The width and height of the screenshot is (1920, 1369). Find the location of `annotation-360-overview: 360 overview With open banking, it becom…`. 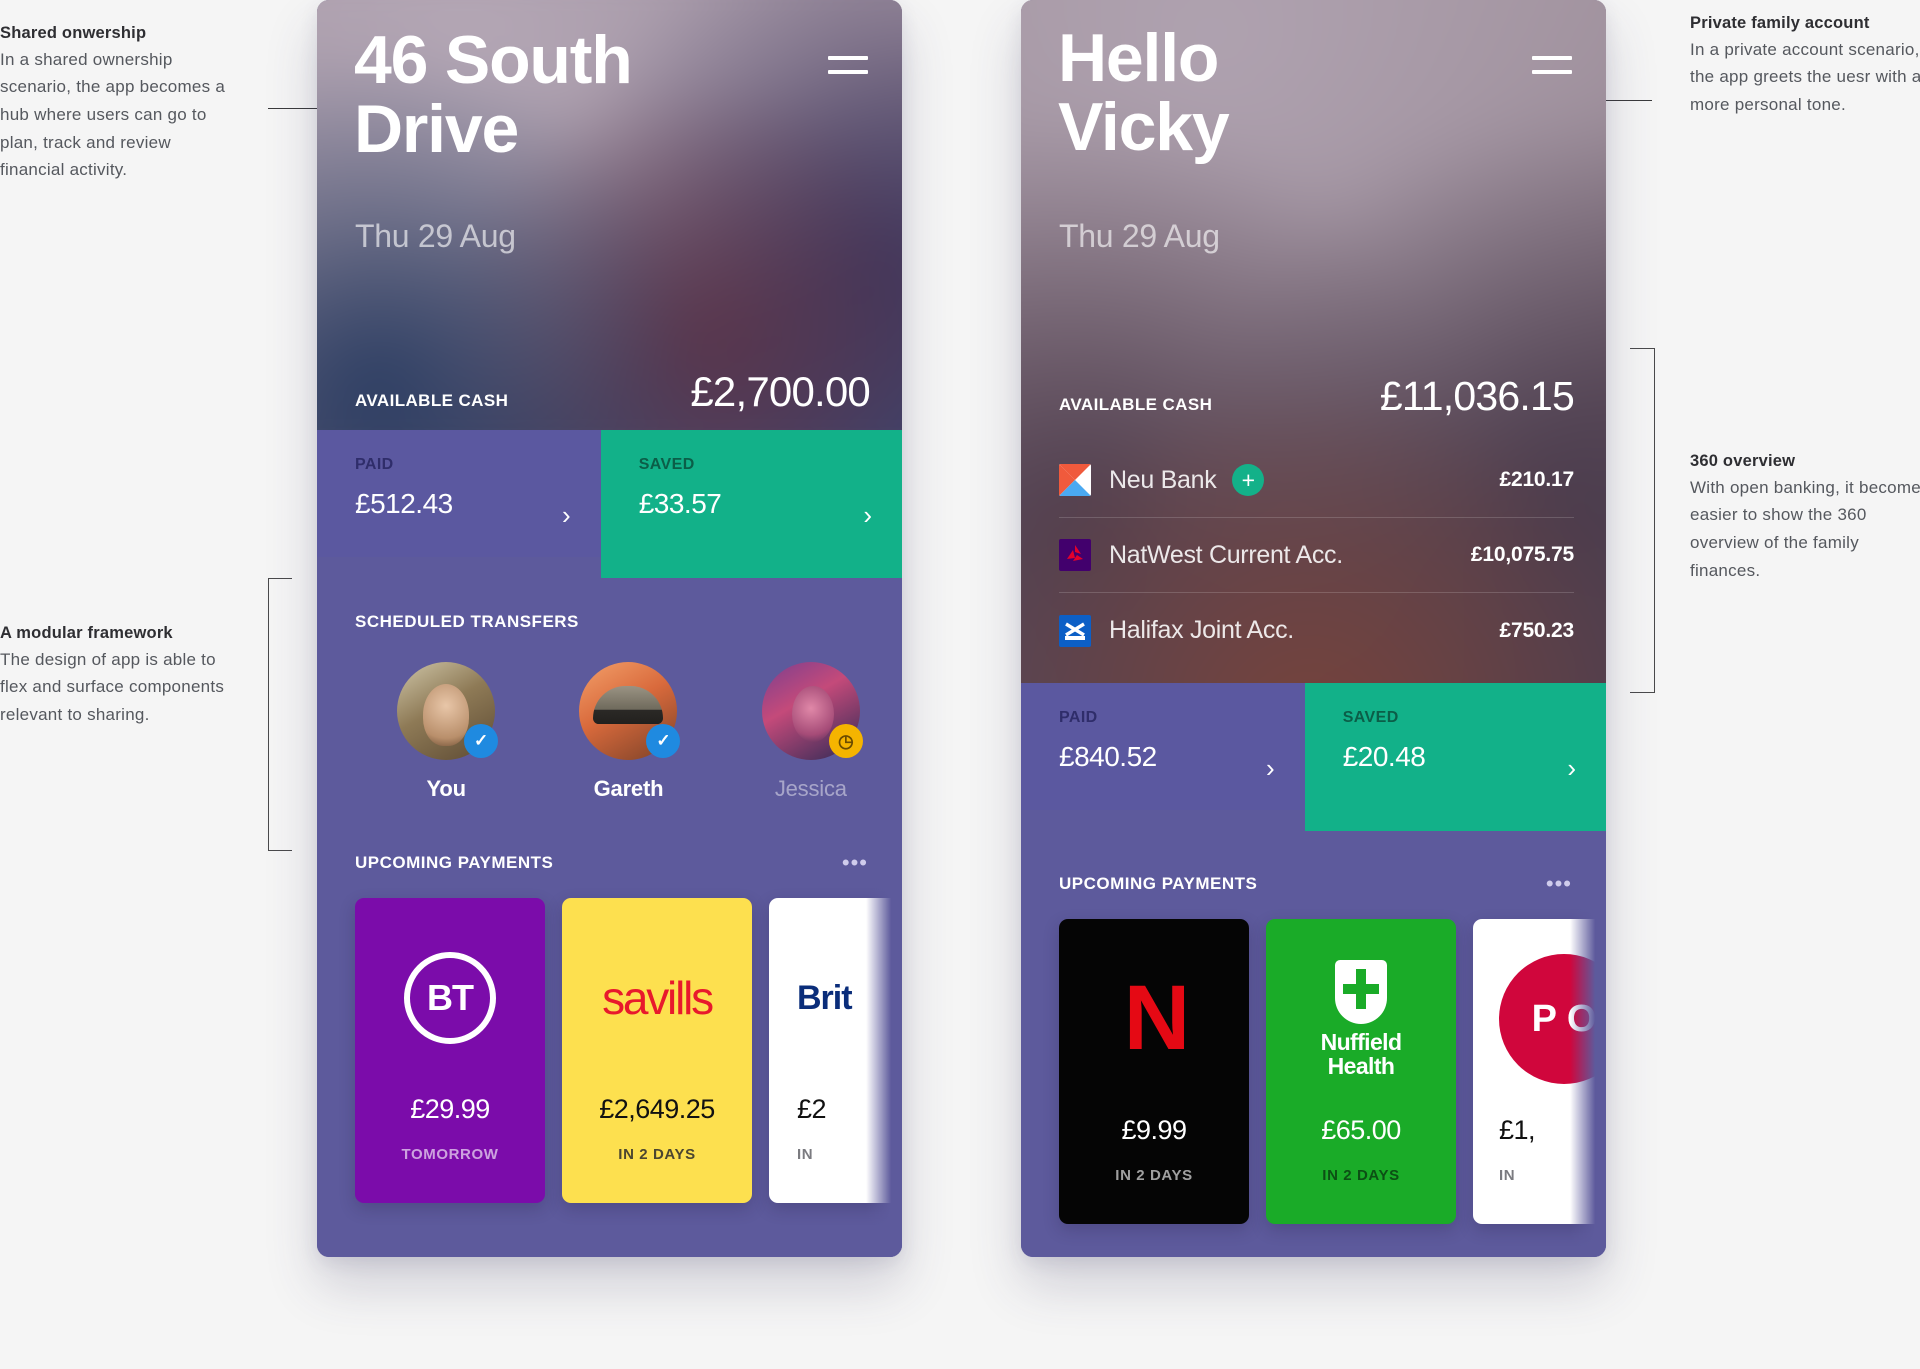

annotation-360-overview: 360 overview With open banking, it becom… is located at coordinates (1805, 517).